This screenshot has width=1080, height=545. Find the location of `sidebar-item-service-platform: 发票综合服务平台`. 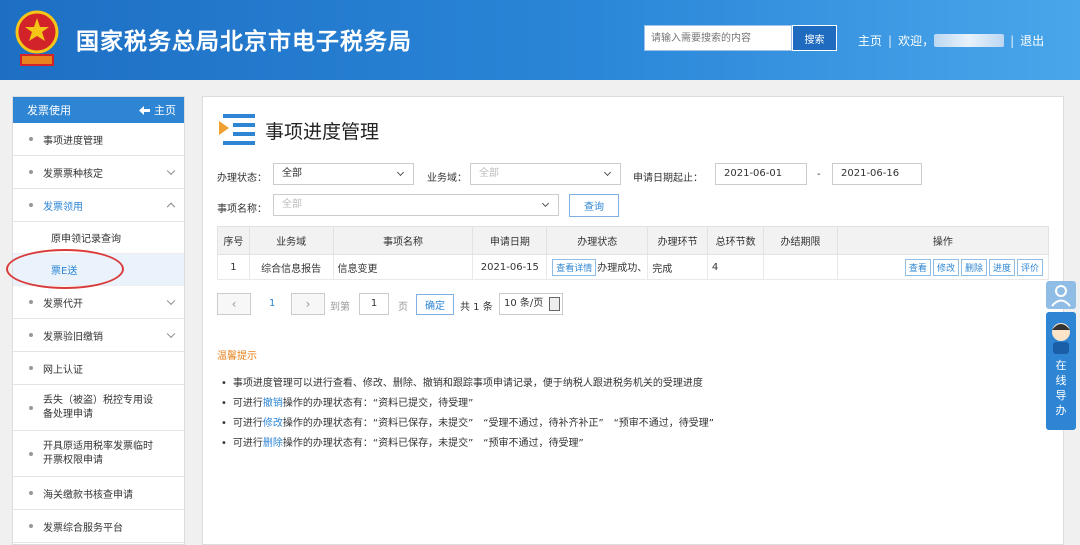

sidebar-item-service-platform: 发票综合服务平台 is located at coordinates (98, 526).